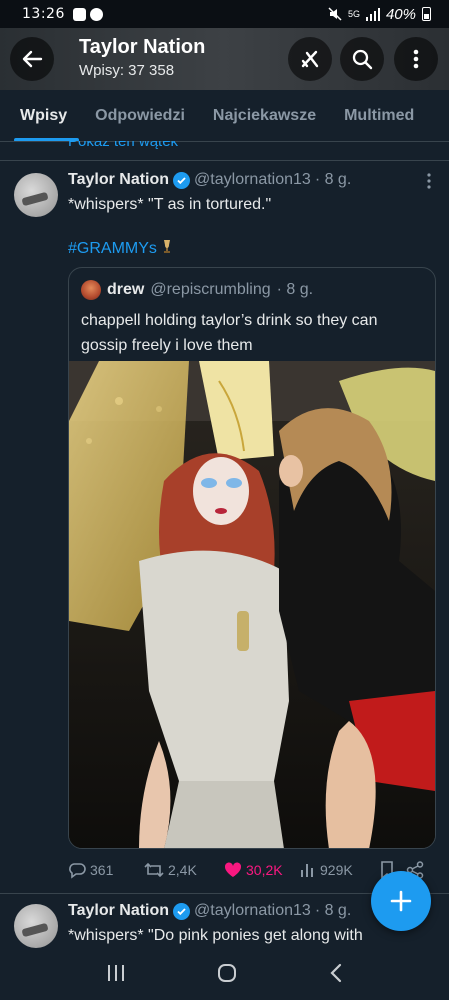 The width and height of the screenshot is (449, 1000). I want to click on reply-count: 361, so click(102, 870).